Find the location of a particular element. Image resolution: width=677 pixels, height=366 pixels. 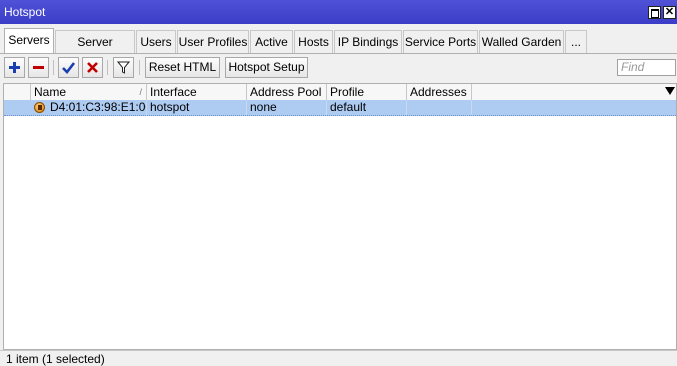

tab-service-ports: Service Ports is located at coordinates (440, 41).